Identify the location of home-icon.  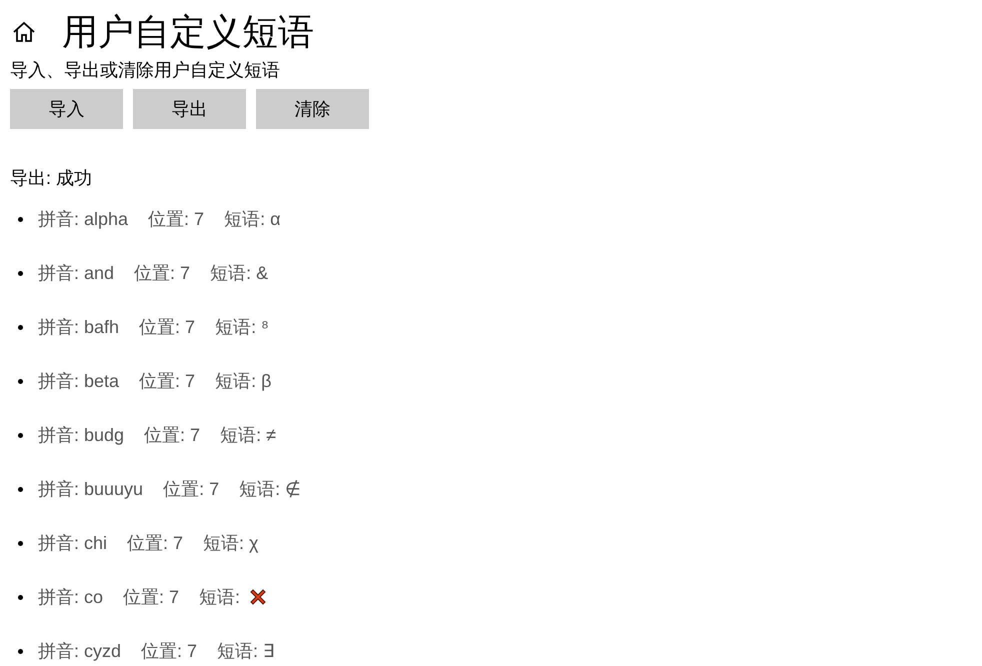
(24, 32).